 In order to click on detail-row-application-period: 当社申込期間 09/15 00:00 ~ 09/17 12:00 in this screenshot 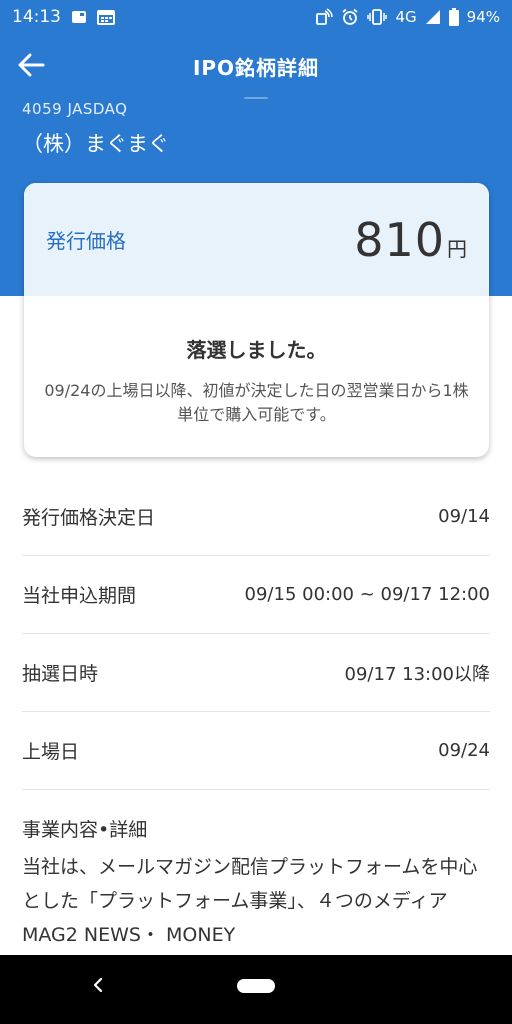, I will do `click(256, 595)`.